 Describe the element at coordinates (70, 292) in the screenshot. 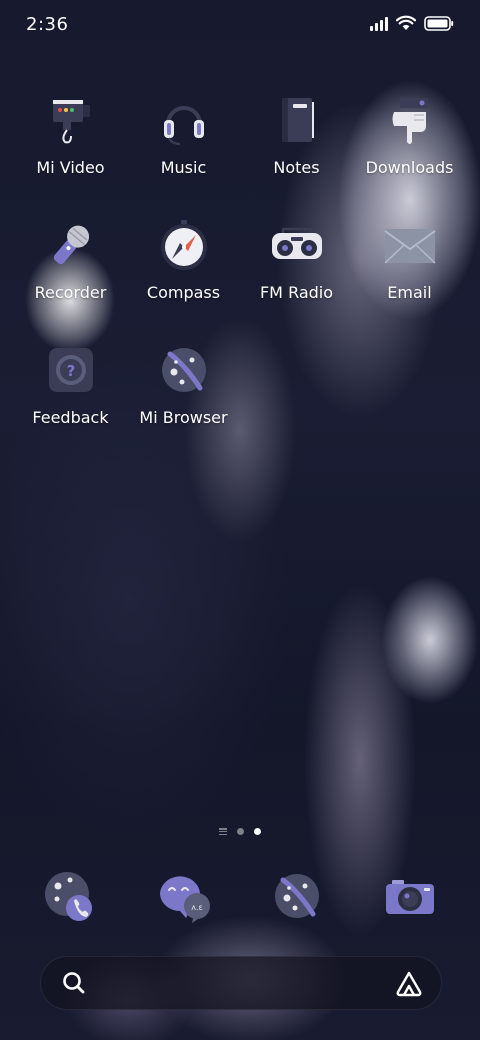

I see `app-label: Recorder` at that location.